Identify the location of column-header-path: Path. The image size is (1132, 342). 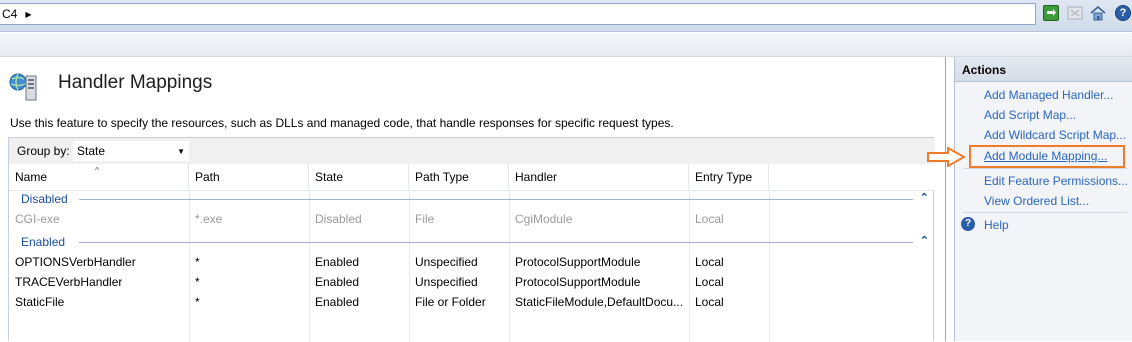
(249, 177).